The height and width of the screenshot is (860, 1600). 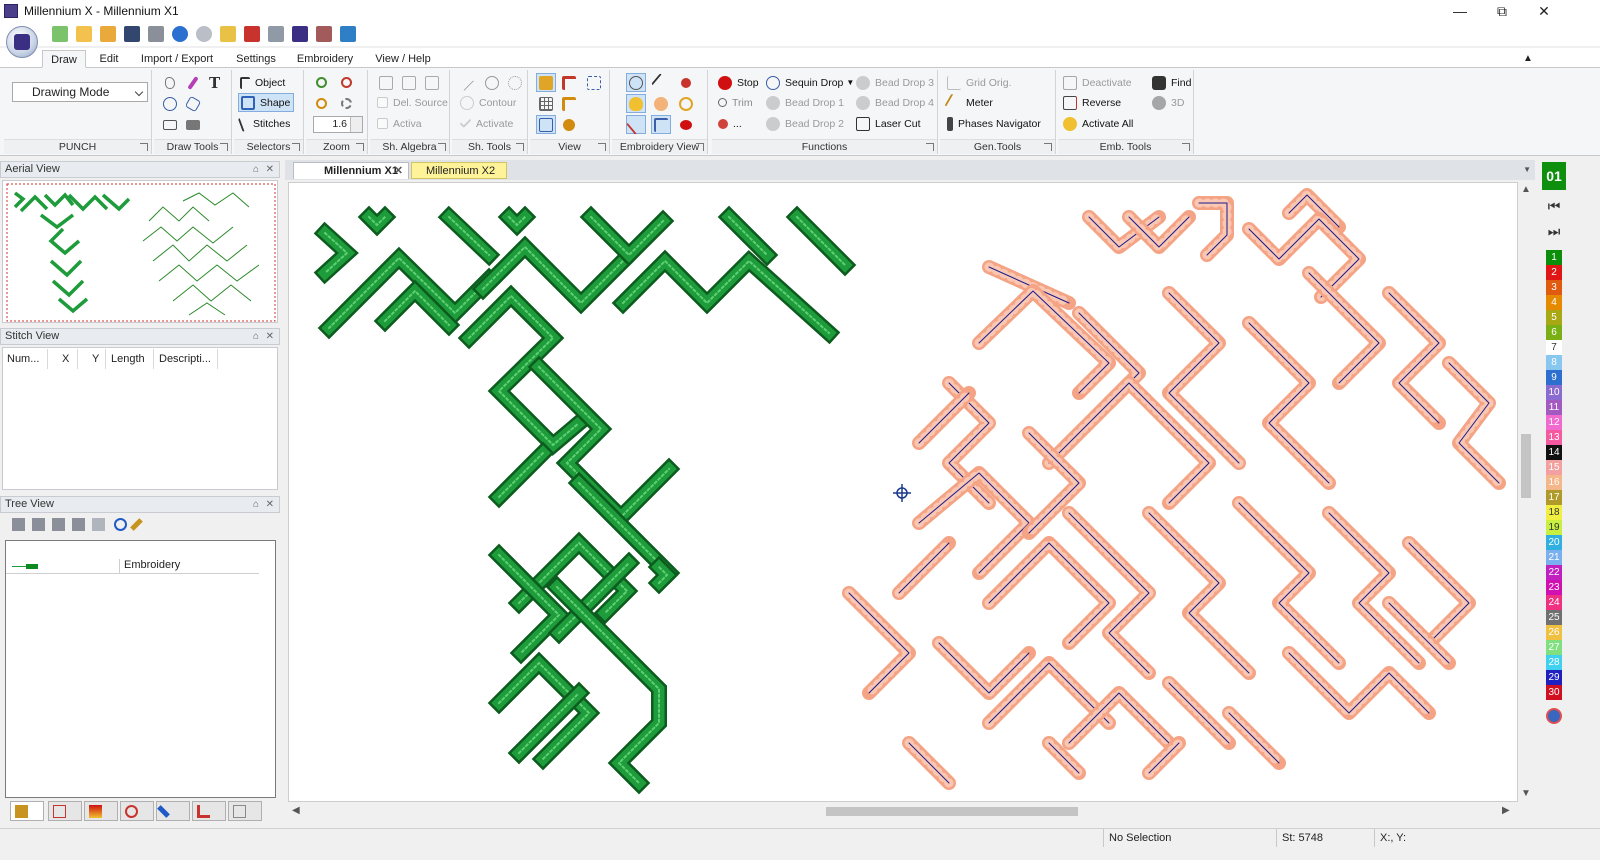 What do you see at coordinates (1554, 527) in the screenshot?
I see `color-swatch: 19` at bounding box center [1554, 527].